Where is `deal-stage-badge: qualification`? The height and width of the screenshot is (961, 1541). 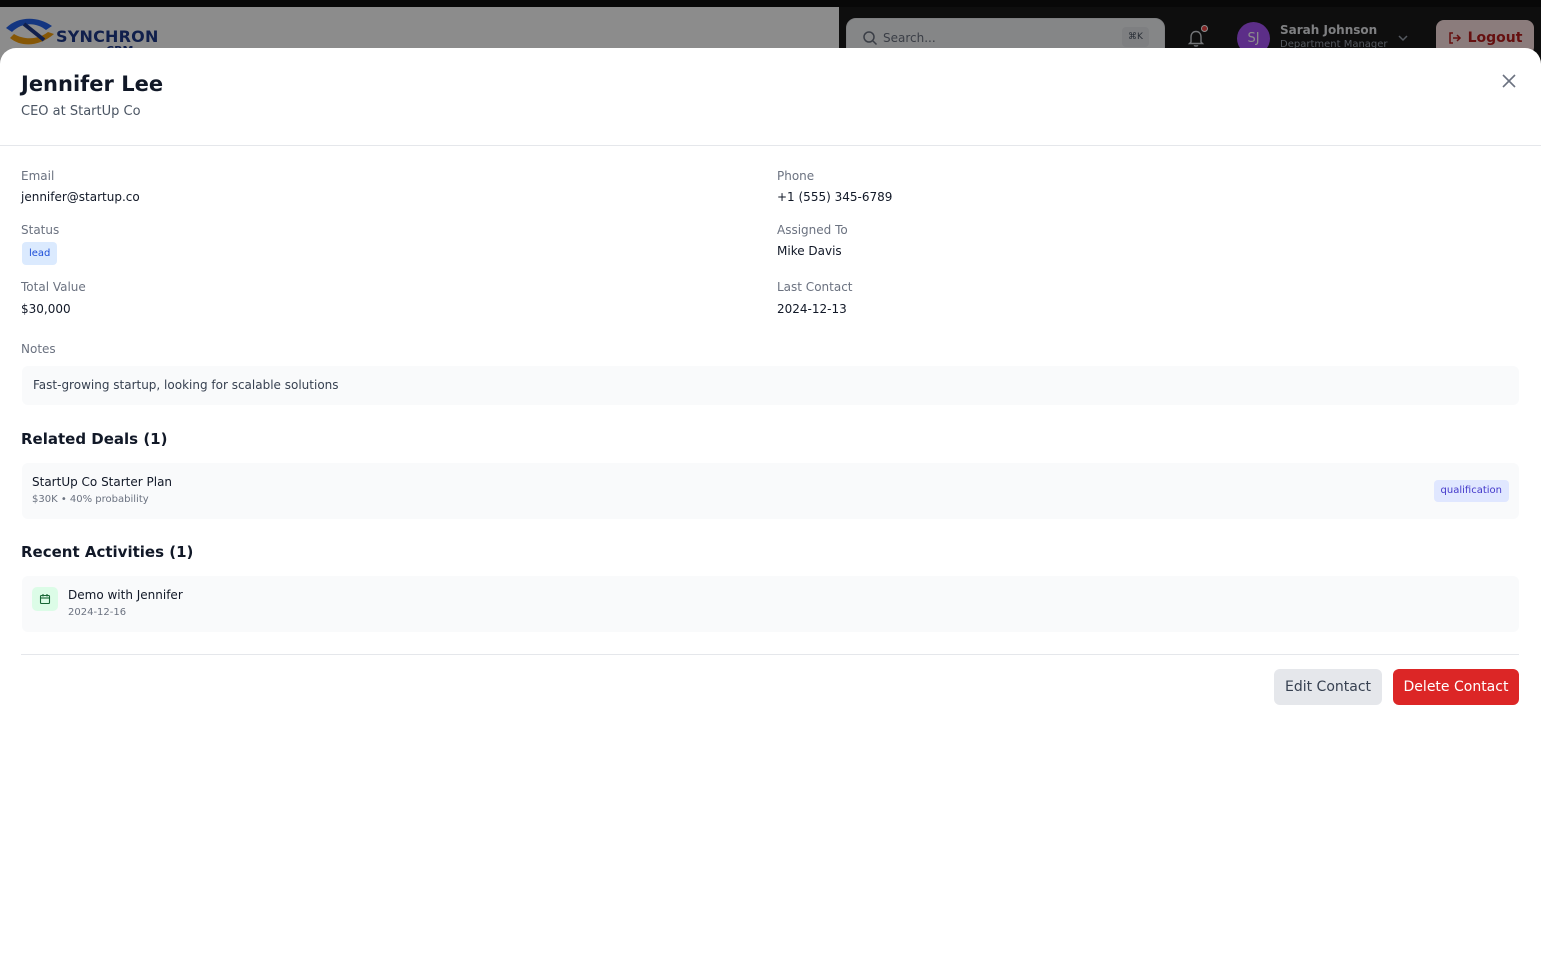
deal-stage-badge: qualification is located at coordinates (1471, 491).